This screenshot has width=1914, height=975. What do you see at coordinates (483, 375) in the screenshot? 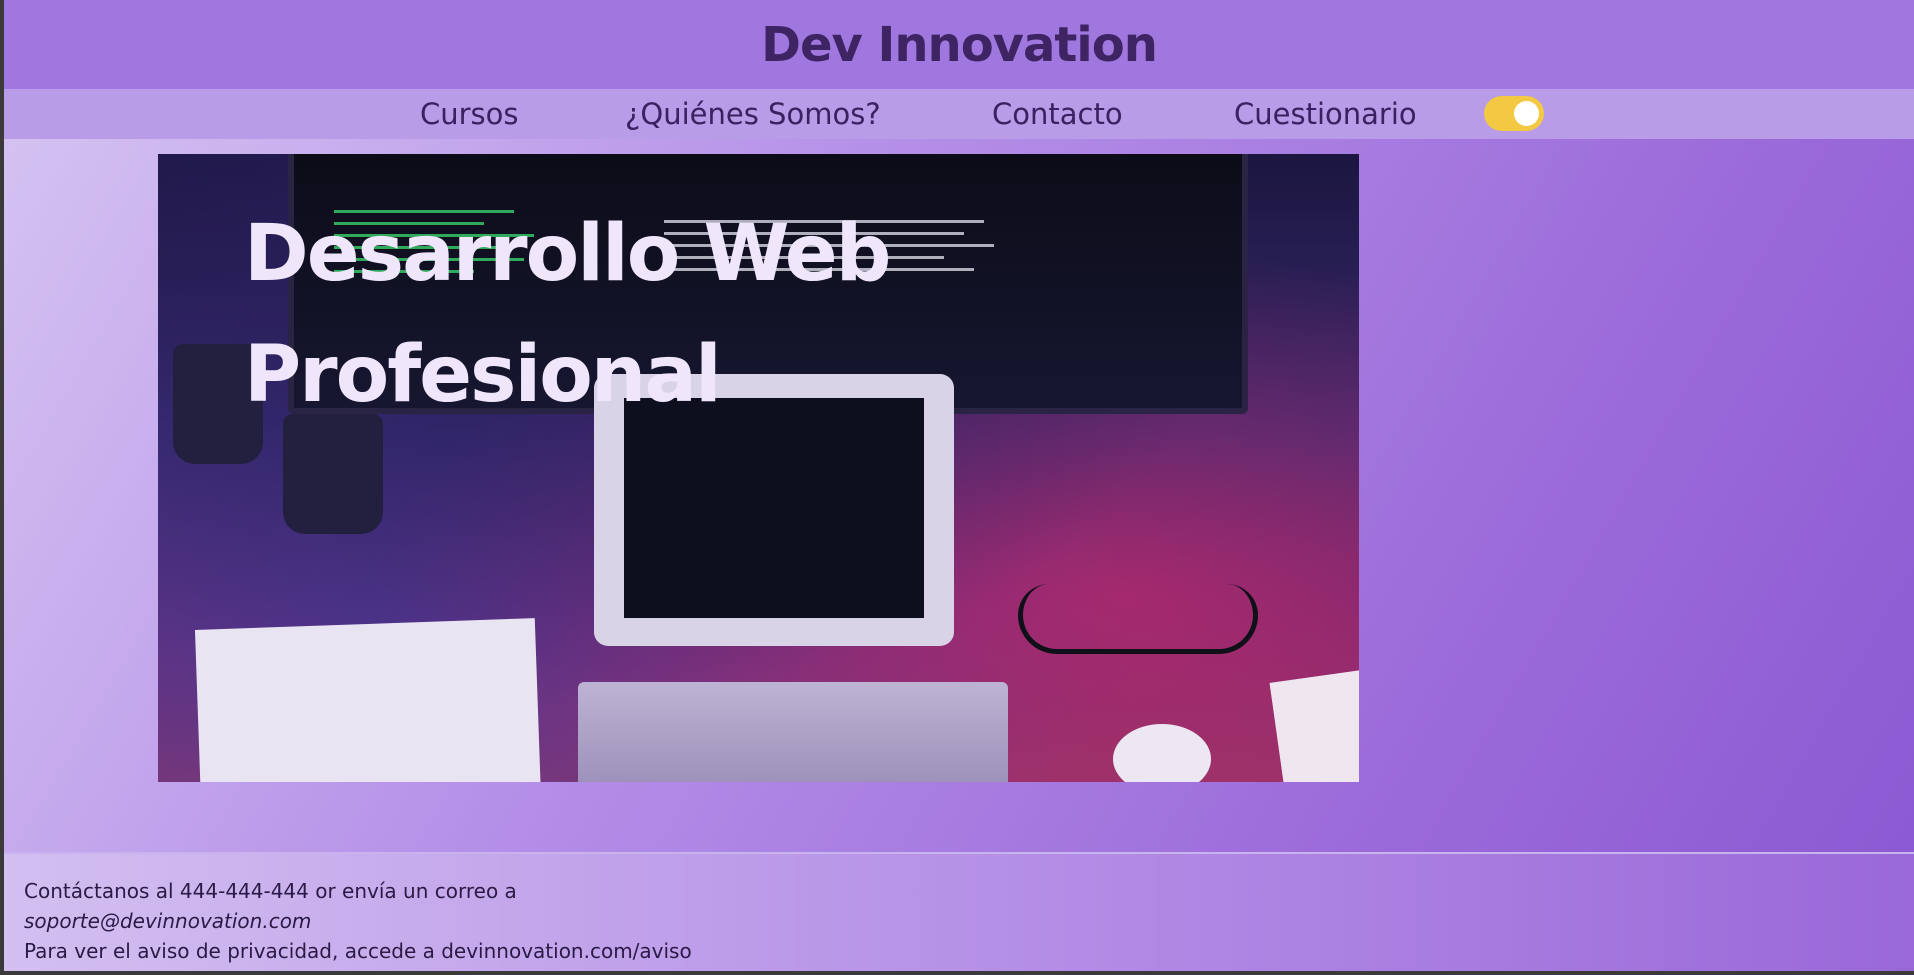
I see `hero-title-line2: Profesional` at bounding box center [483, 375].